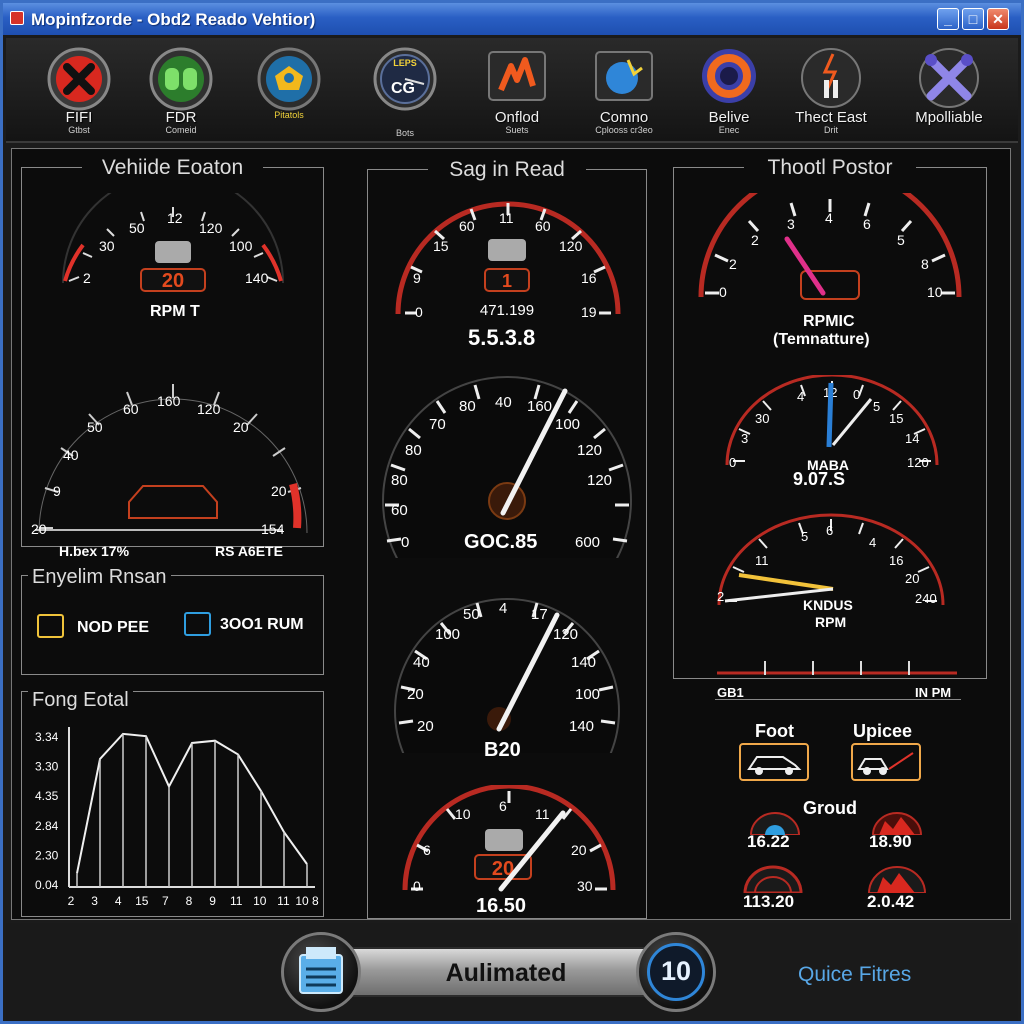 This screenshot has height=1024, width=1024. What do you see at coordinates (886, 762) in the screenshot?
I see `tow-icon` at bounding box center [886, 762].